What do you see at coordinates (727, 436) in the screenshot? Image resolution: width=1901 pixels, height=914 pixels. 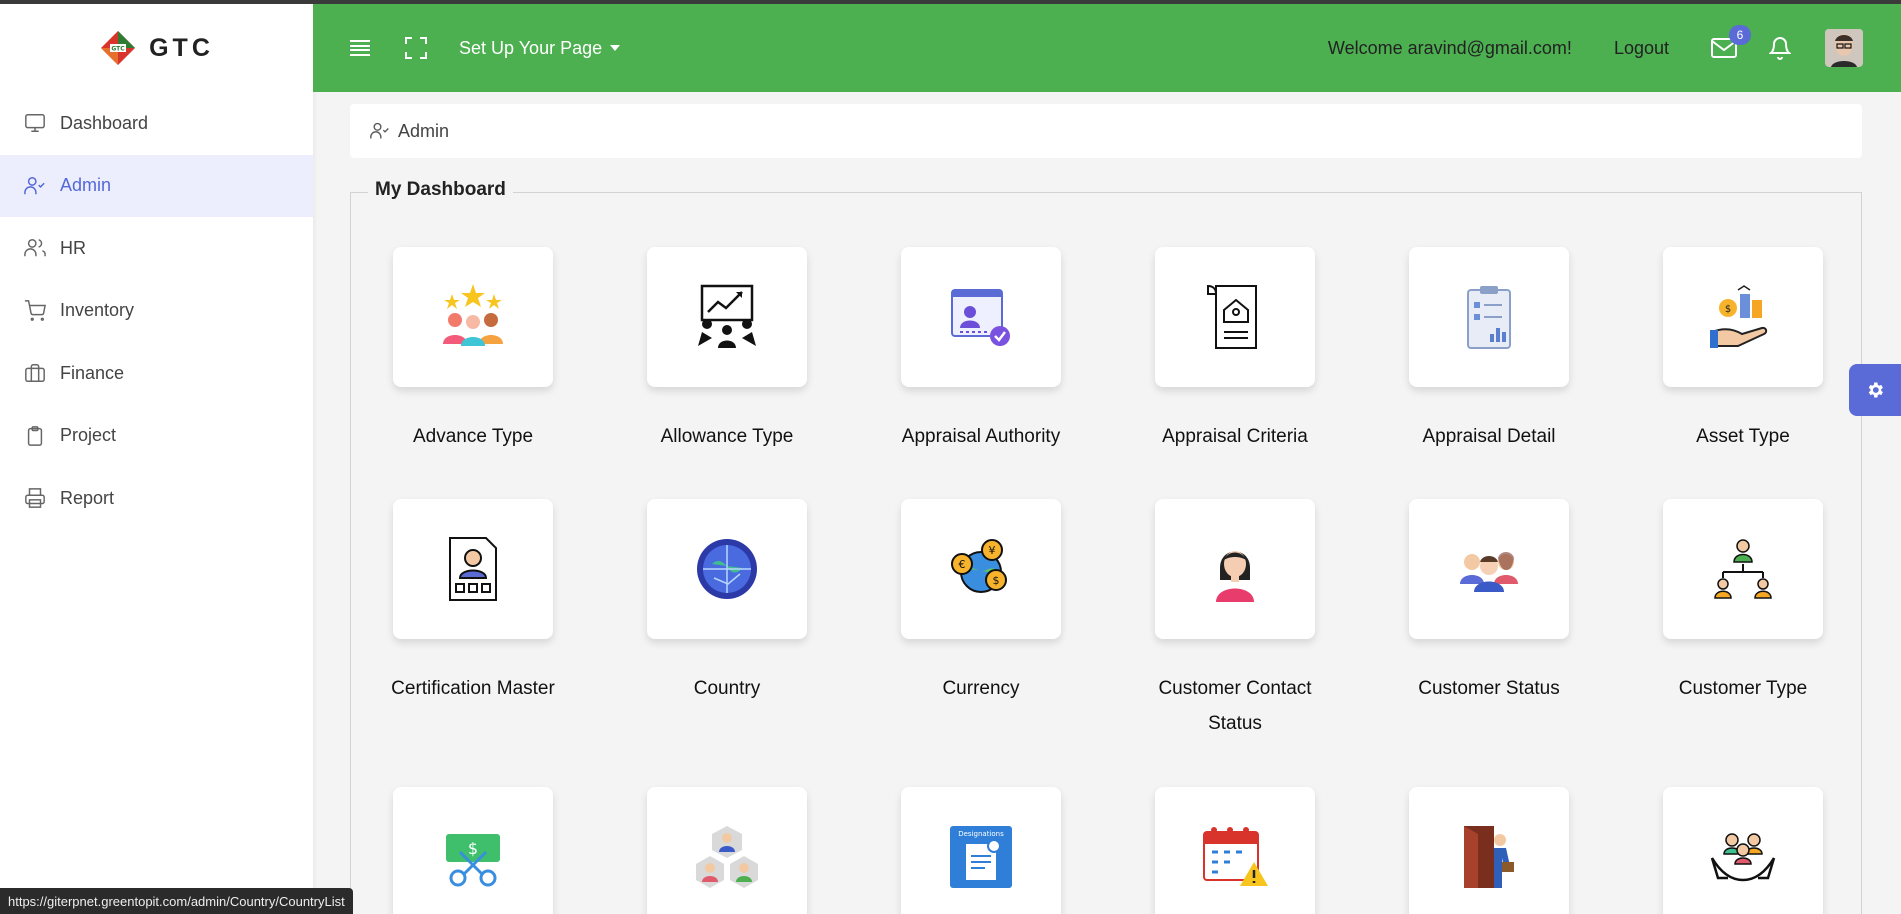 I see `tile-label-allowance-type: Allowance Type` at bounding box center [727, 436].